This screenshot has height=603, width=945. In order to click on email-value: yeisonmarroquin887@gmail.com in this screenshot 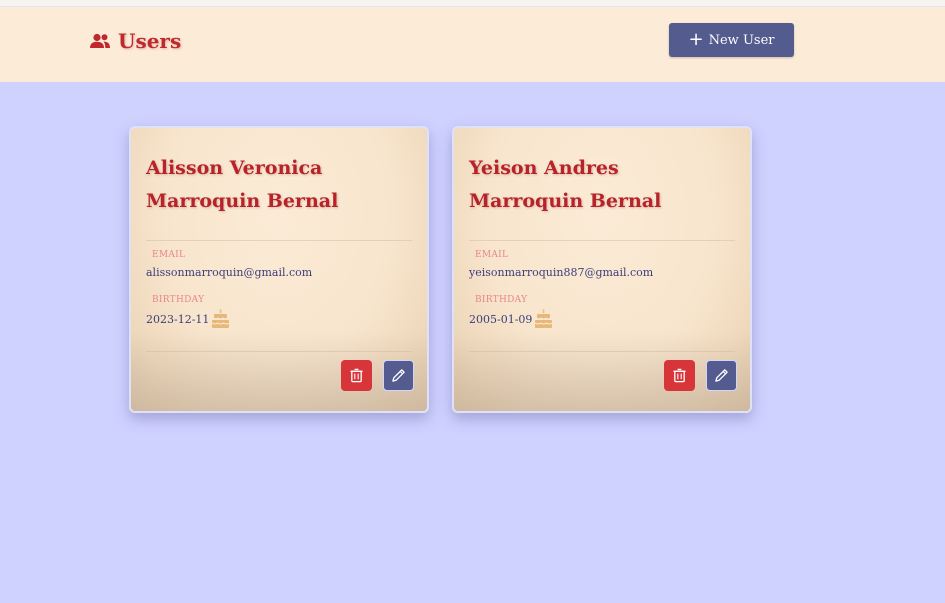, I will do `click(561, 272)`.